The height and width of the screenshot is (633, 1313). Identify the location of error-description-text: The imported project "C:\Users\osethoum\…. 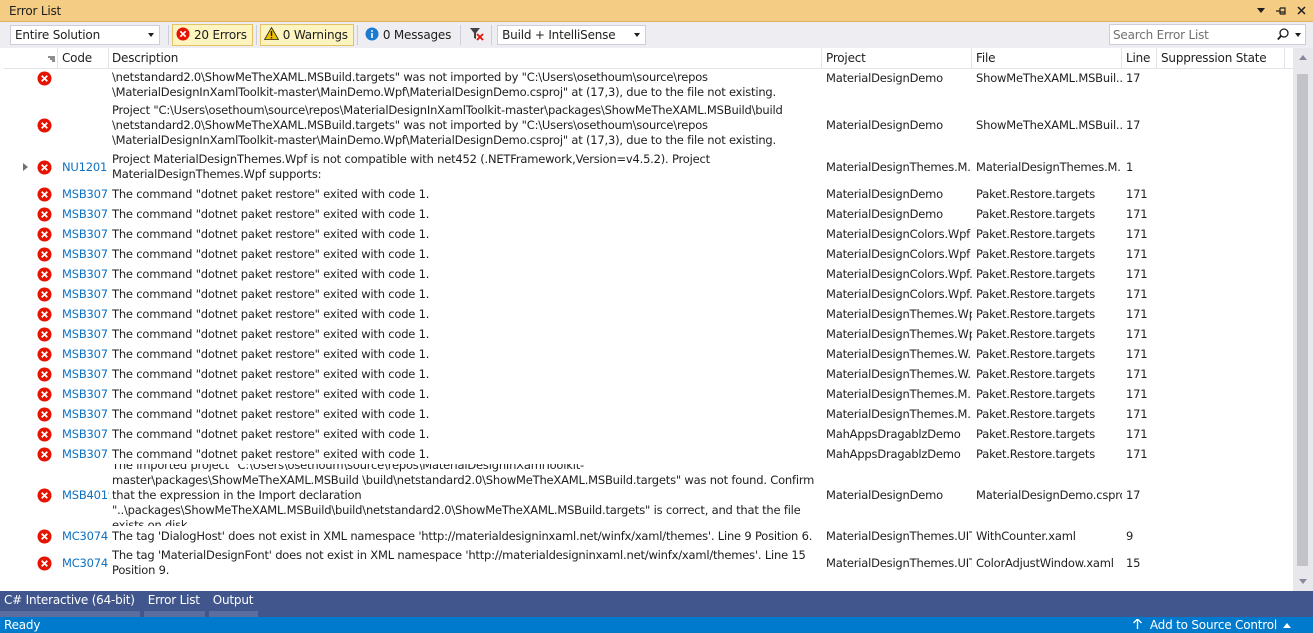
(463, 495).